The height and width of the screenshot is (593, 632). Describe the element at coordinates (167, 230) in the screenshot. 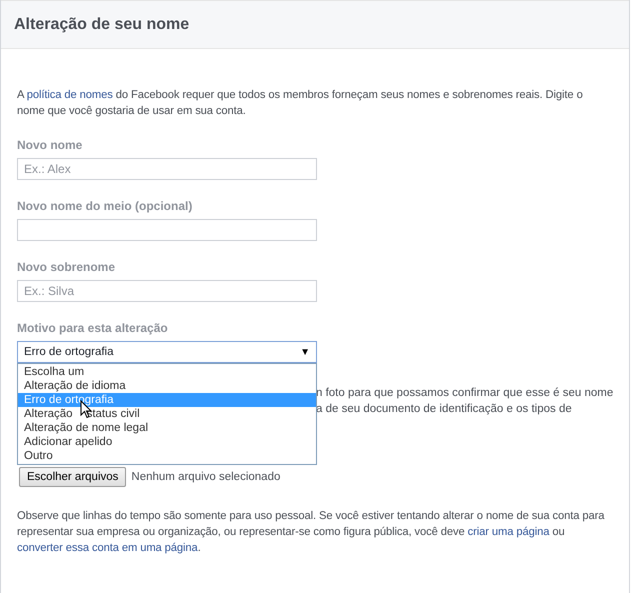

I see `input-field` at that location.